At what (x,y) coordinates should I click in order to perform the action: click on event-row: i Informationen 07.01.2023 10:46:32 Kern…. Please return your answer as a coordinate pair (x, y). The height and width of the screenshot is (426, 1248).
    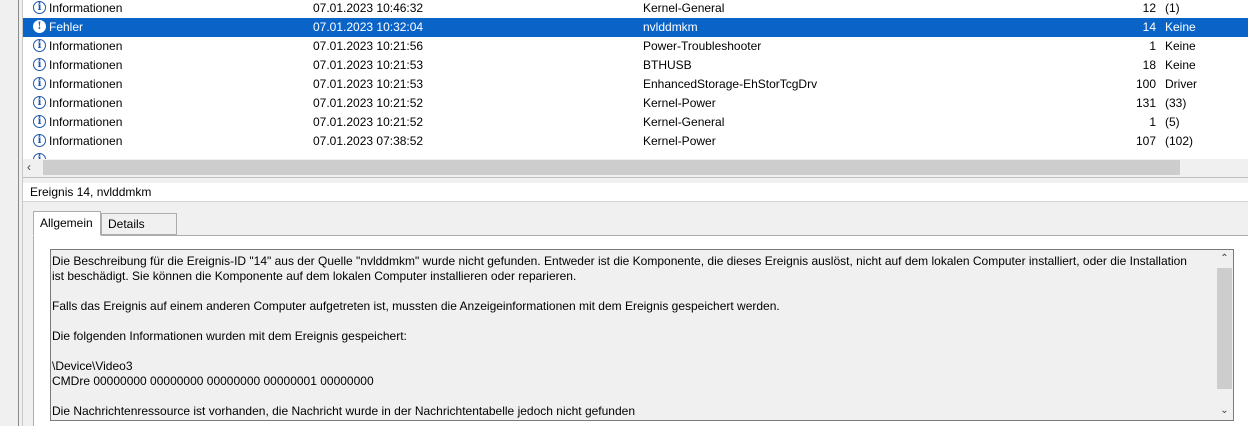
    Looking at the image, I should click on (635, 9).